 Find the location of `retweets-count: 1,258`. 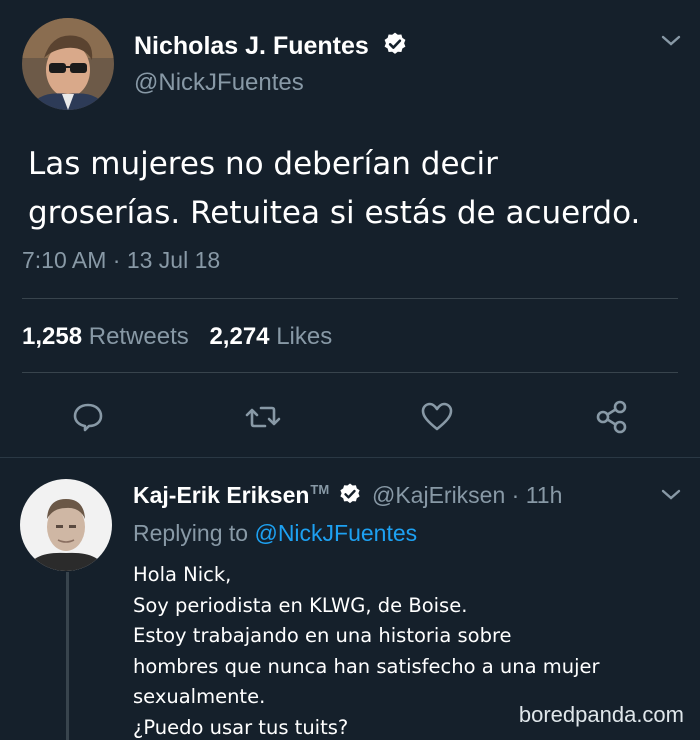

retweets-count: 1,258 is located at coordinates (52, 336).